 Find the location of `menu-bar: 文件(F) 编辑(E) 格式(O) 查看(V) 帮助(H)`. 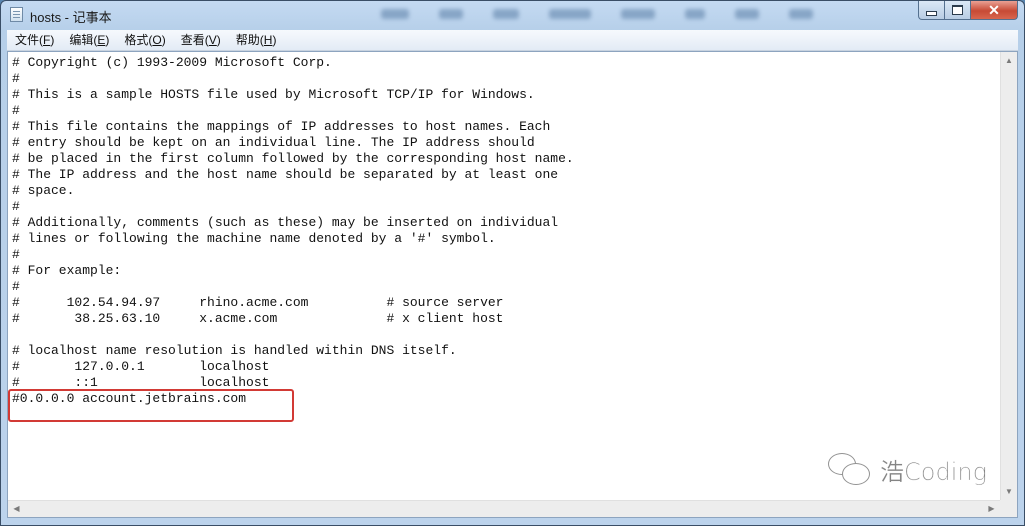

menu-bar: 文件(F) 编辑(E) 格式(O) 查看(V) 帮助(H) is located at coordinates (512, 40).